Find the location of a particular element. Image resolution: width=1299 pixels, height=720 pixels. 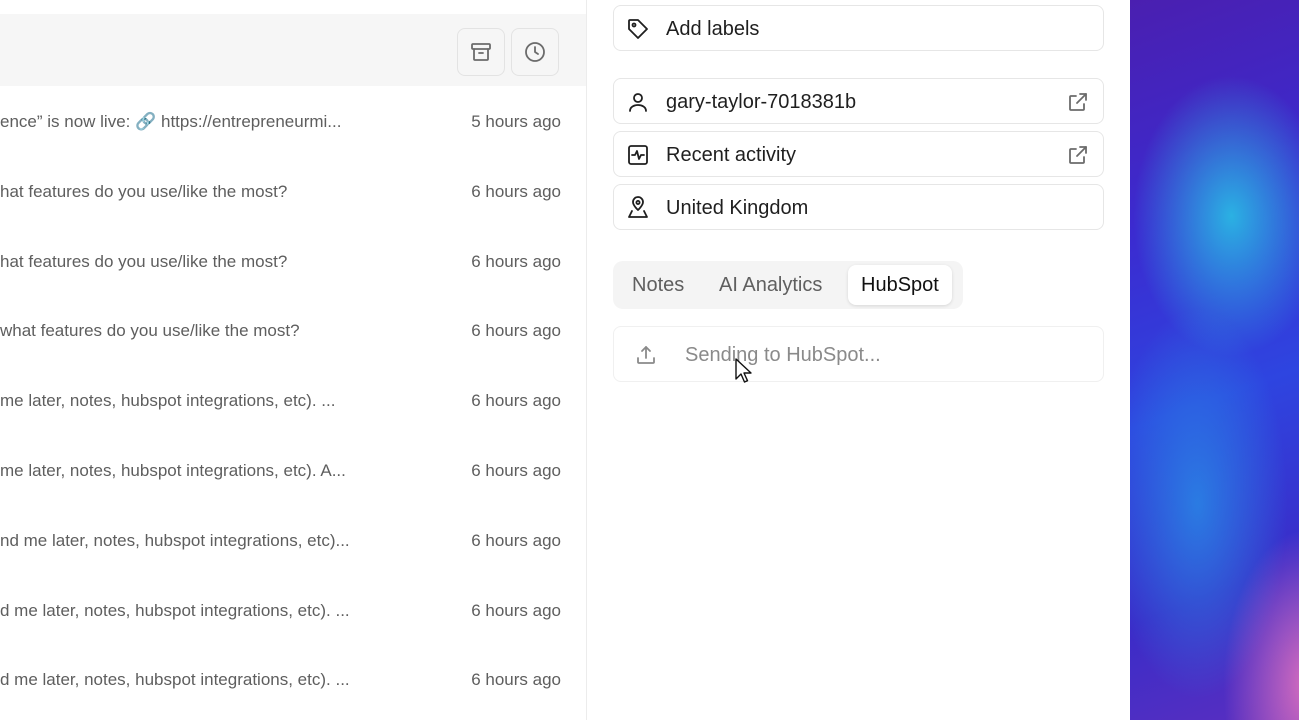

contact-profile-link: gary-taylor-7018381b is located at coordinates (858, 101).